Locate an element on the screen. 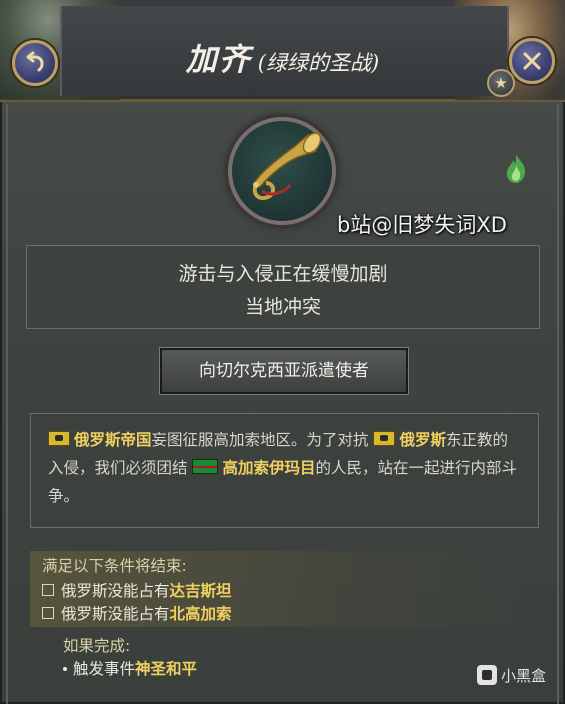  completion-prefix: 触发事件 is located at coordinates (104, 669).